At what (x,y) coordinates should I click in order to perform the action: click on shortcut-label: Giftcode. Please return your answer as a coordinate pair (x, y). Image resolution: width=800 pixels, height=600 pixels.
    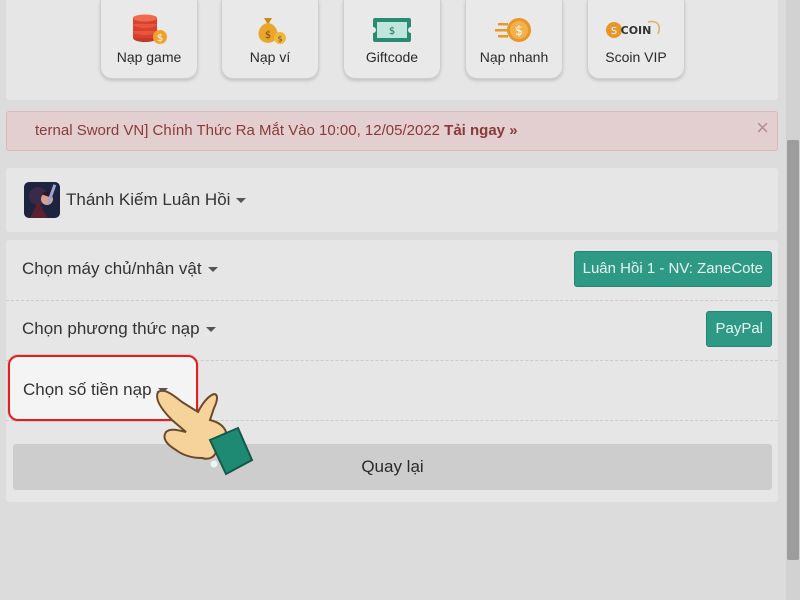
    Looking at the image, I should click on (392, 57).